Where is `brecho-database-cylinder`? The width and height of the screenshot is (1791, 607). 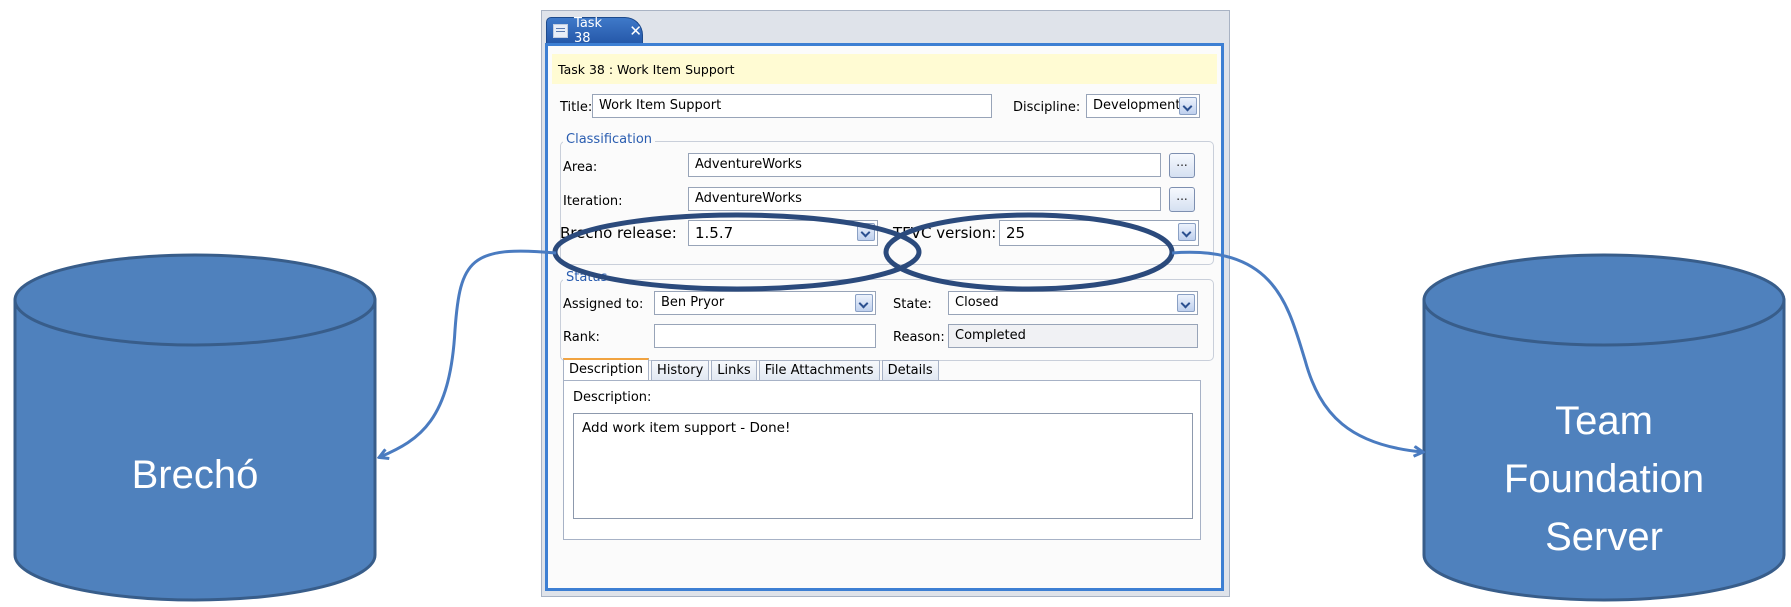 brecho-database-cylinder is located at coordinates (195, 427).